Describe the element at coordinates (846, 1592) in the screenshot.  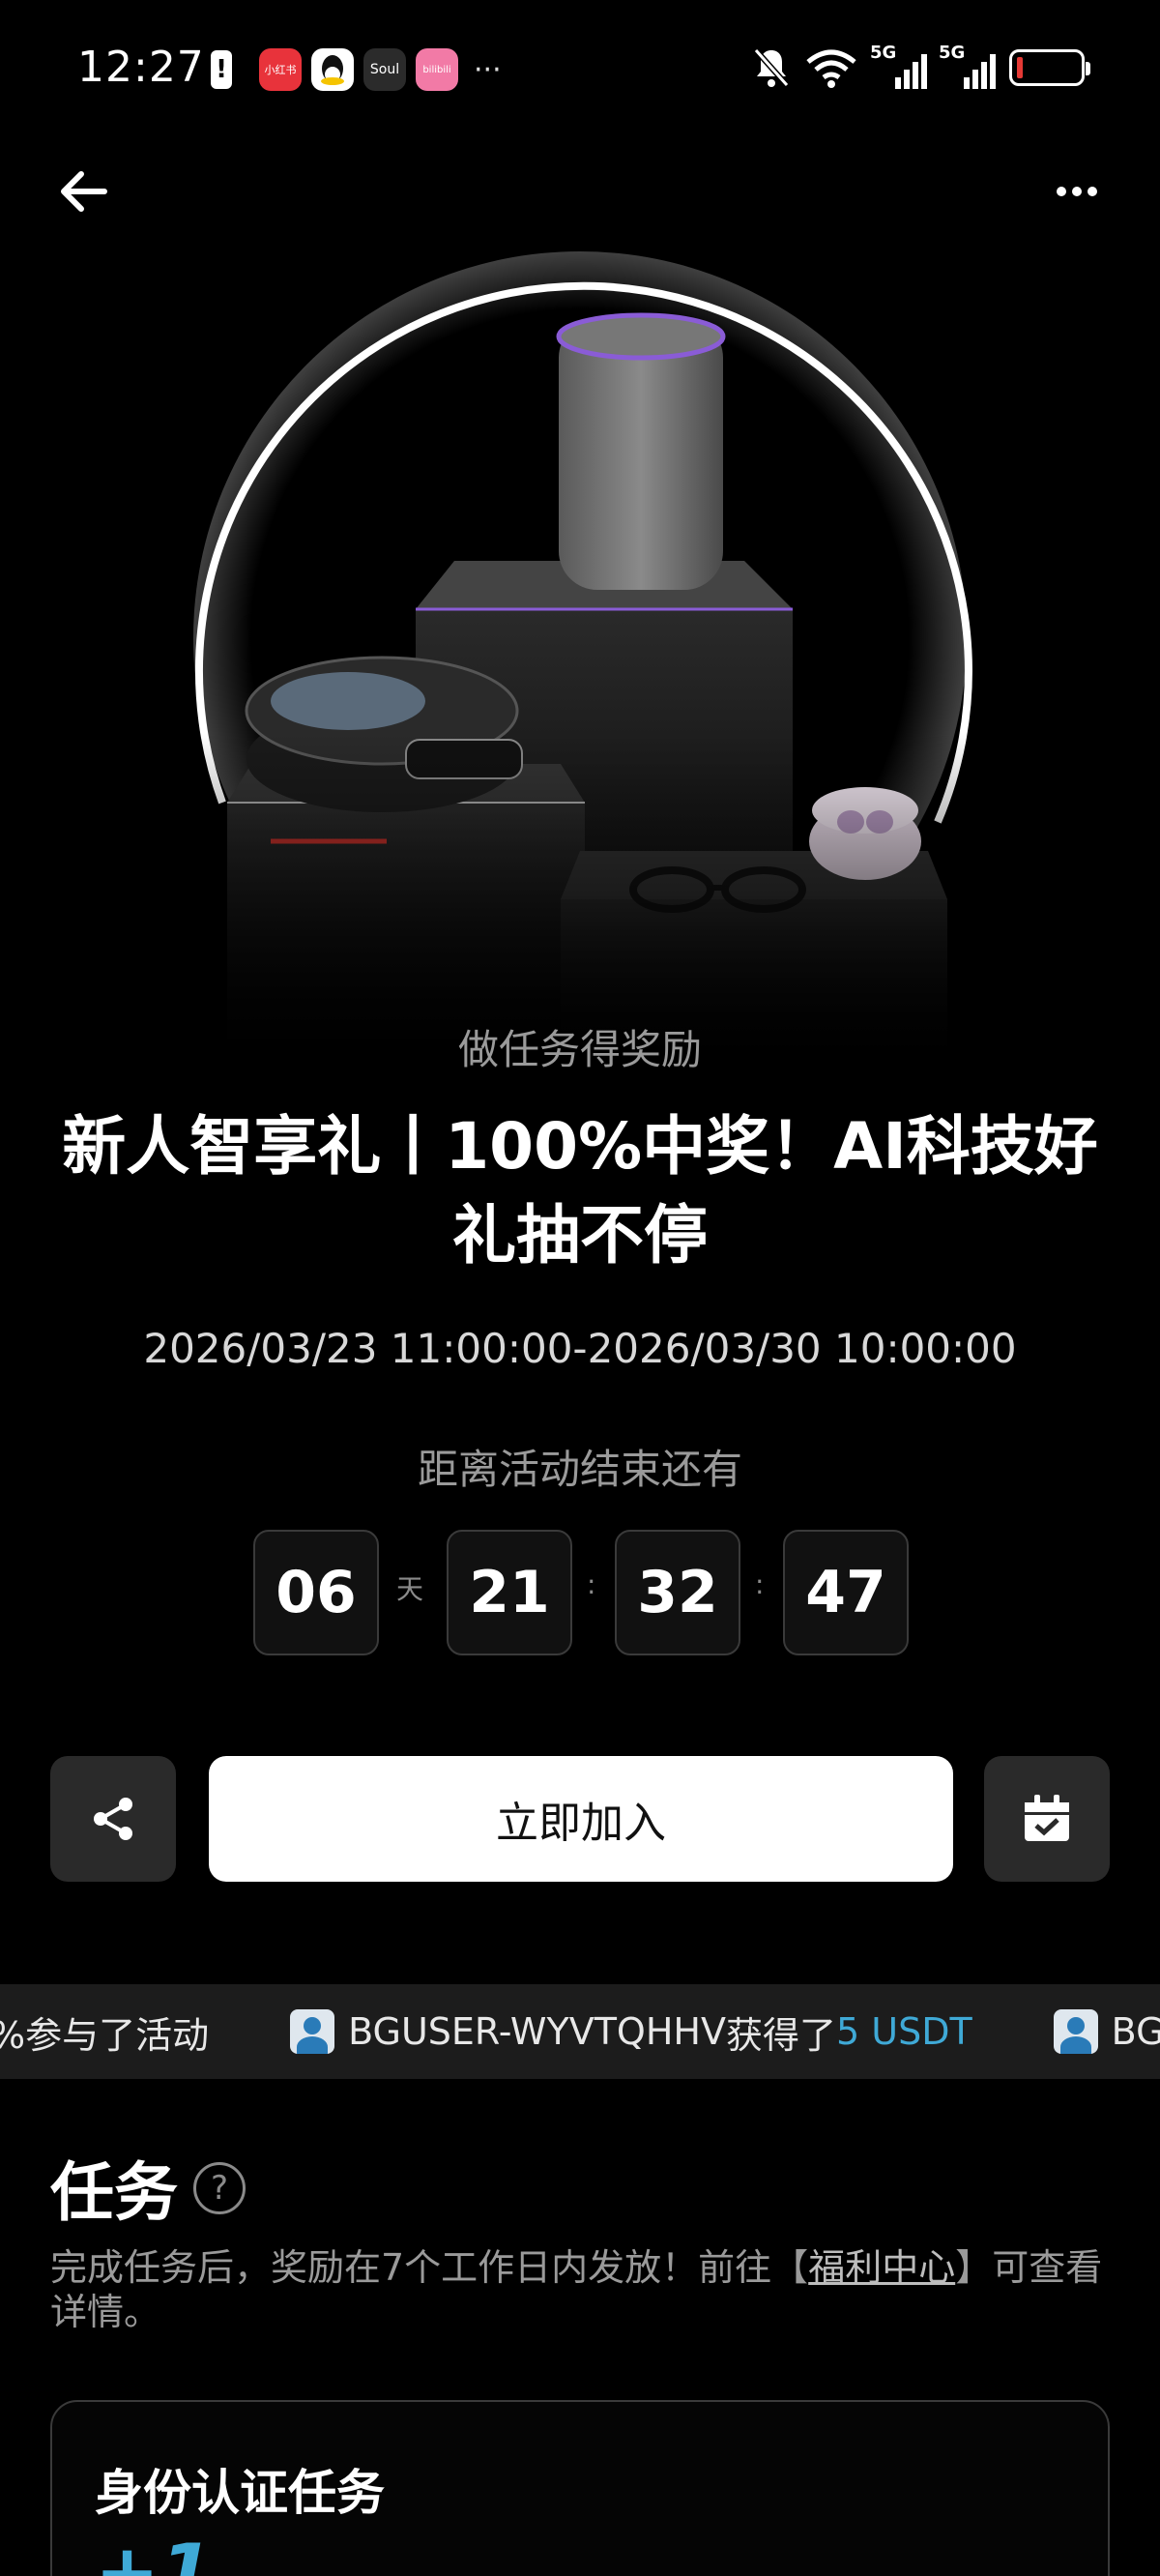
I see `countdown-seconds: 47` at that location.